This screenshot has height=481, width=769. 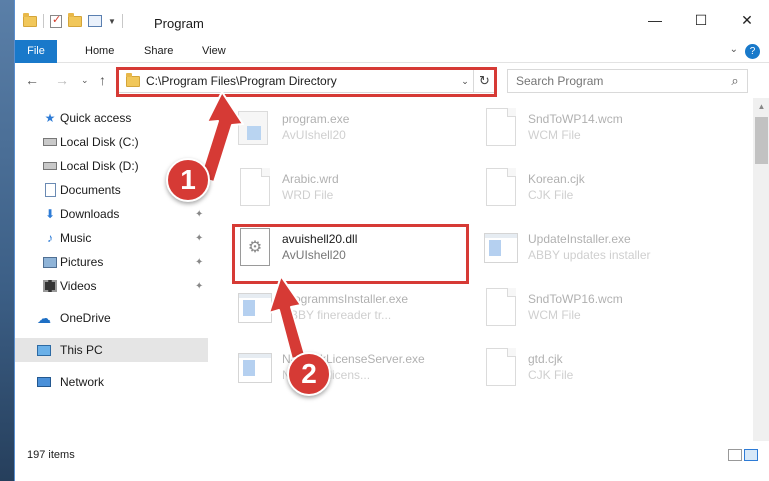 I want to click on downloads-icon: ⬇, so click(x=50, y=214).